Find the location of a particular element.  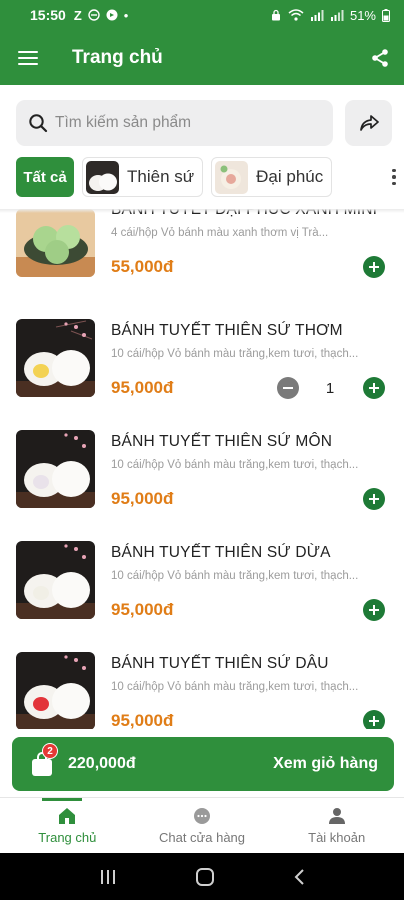

status-bar: 15:50 Z • 51% is located at coordinates (202, 15).